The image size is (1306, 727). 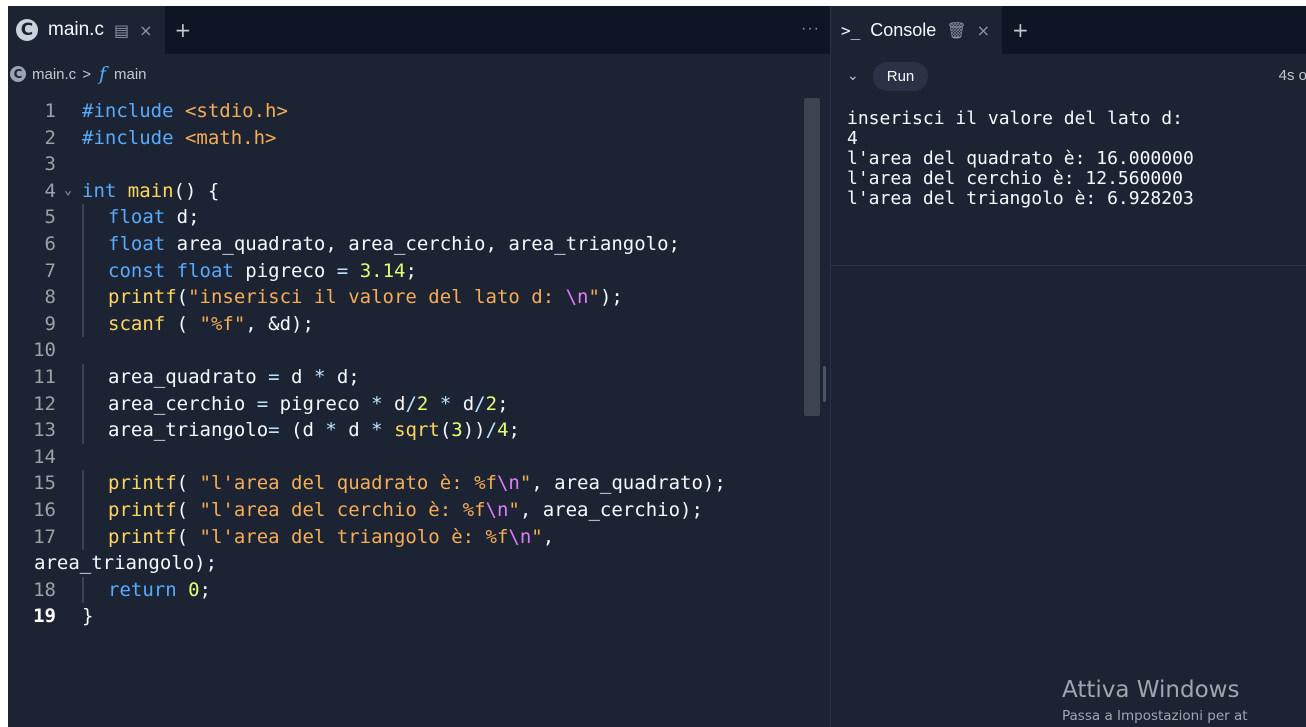 I want to click on line-number, so click(x=45, y=563).